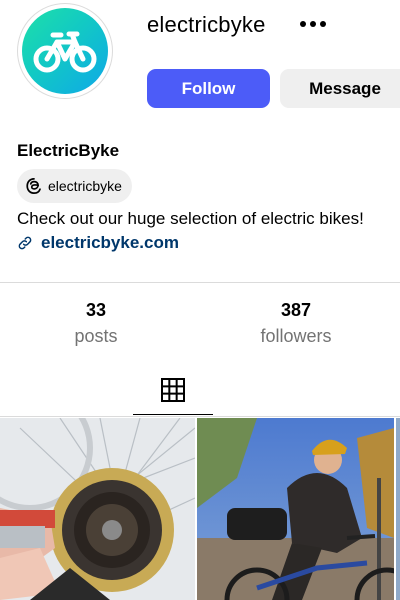 Image resolution: width=400 pixels, height=600 pixels. What do you see at coordinates (96, 310) in the screenshot?
I see `posts-count: 33` at bounding box center [96, 310].